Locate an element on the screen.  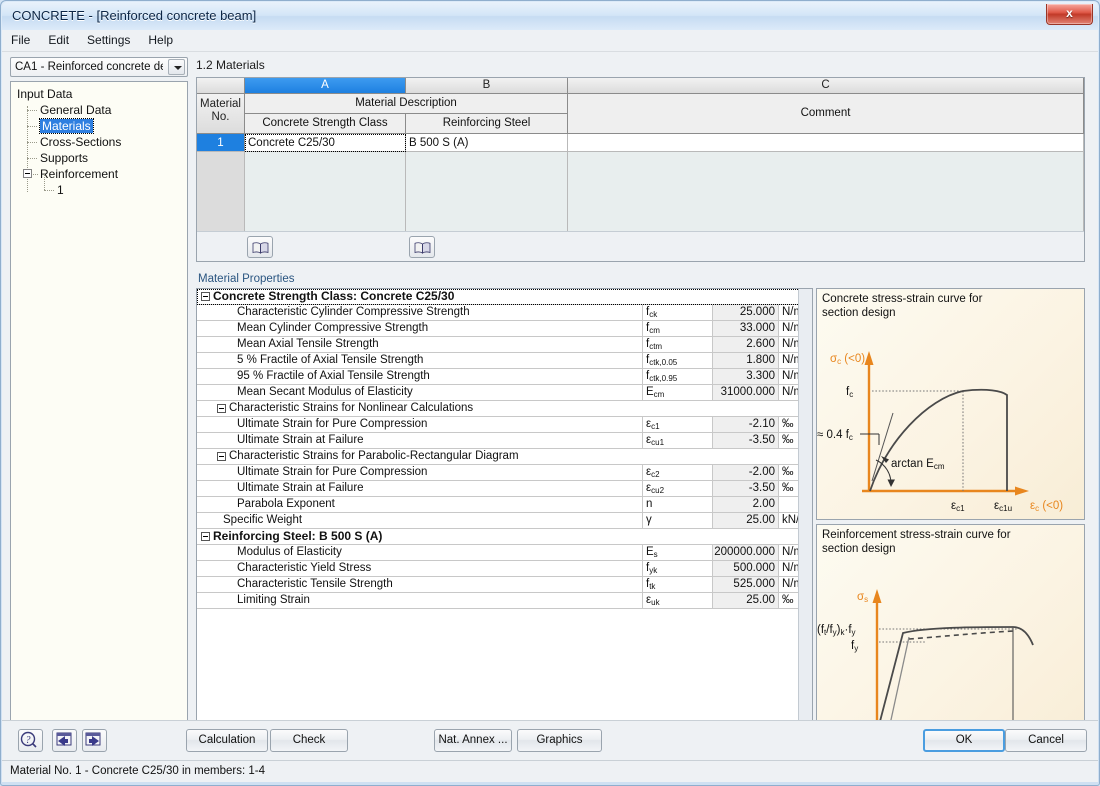
menu-edit: Edit is located at coordinates (58, 40).